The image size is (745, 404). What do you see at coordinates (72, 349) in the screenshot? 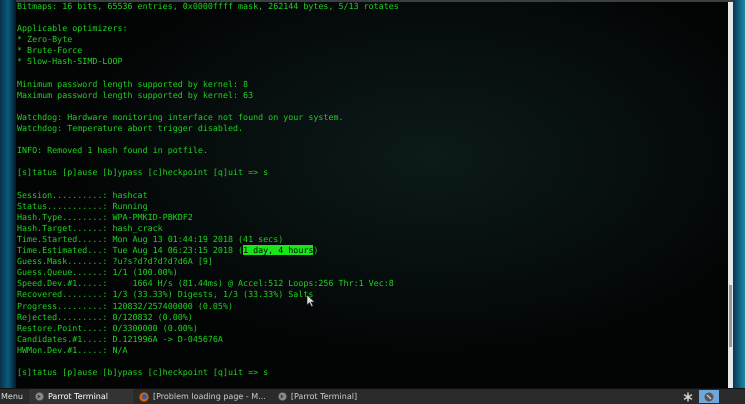
I see `terminal-text: HWMon.Dev.#1.....: N/A` at bounding box center [72, 349].